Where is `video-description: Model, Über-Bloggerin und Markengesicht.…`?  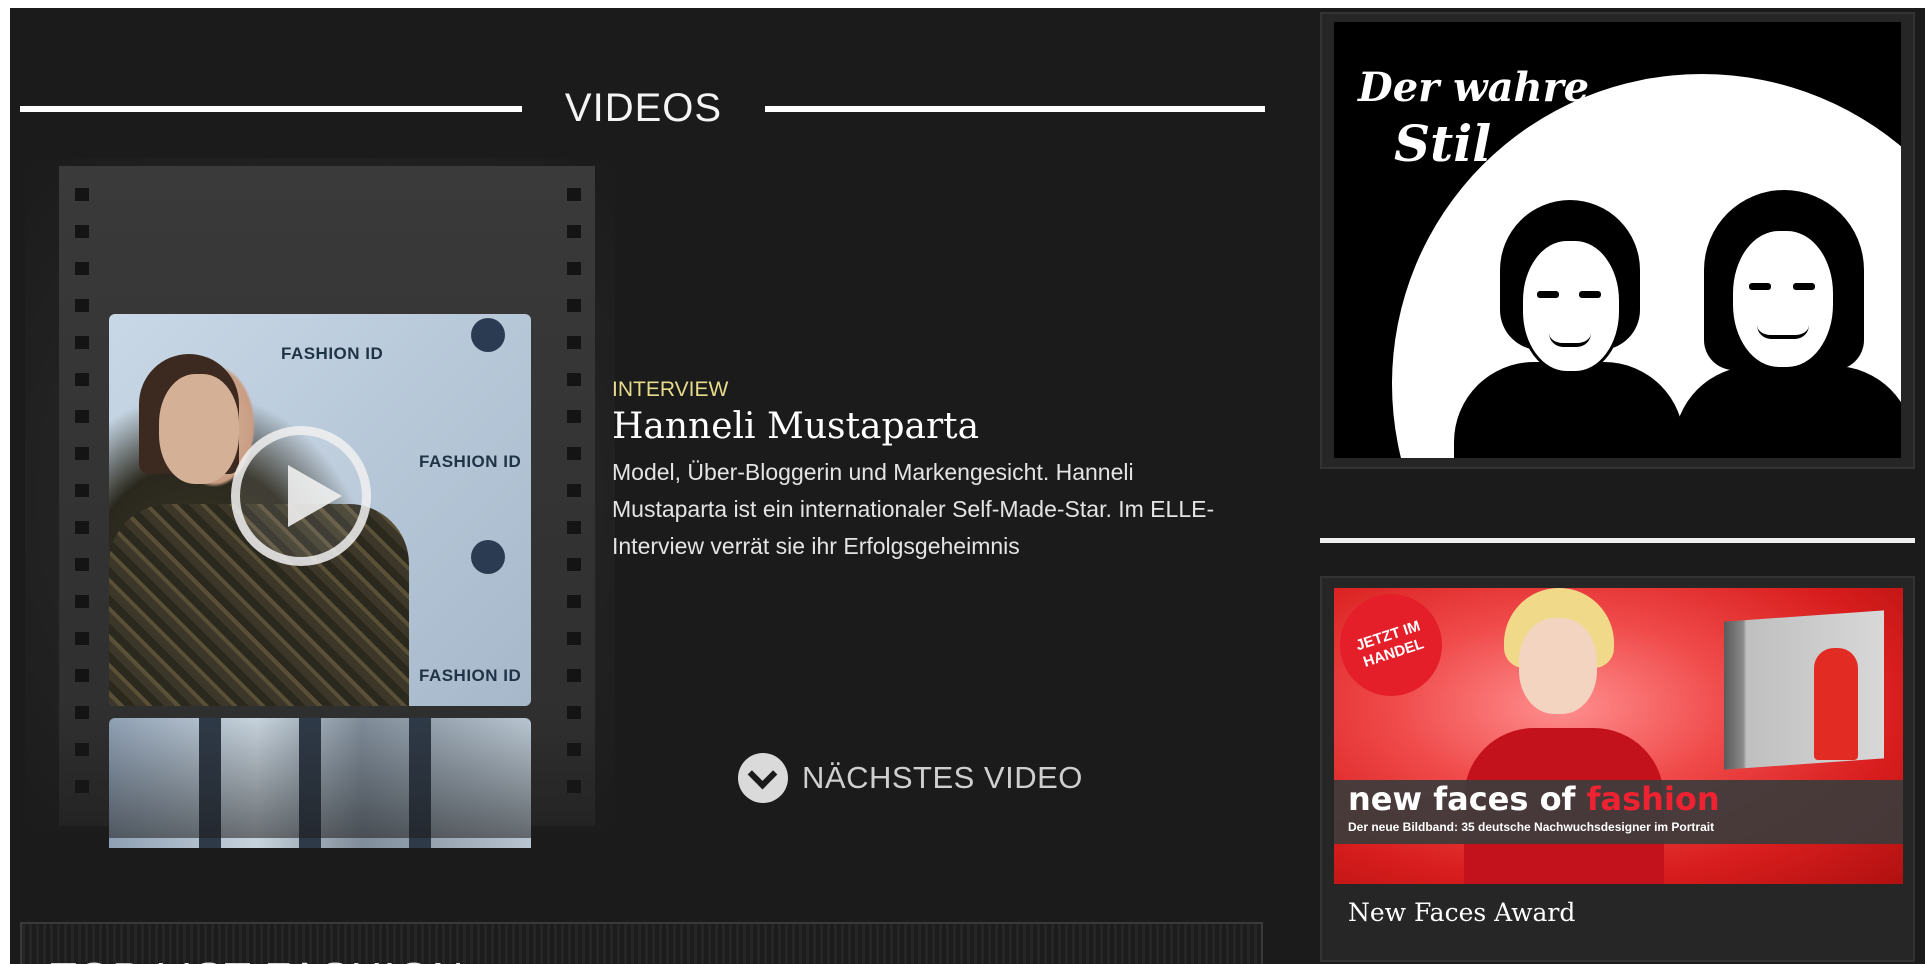 video-description: Model, Über-Bloggerin und Markengesicht.… is located at coordinates (913, 509).